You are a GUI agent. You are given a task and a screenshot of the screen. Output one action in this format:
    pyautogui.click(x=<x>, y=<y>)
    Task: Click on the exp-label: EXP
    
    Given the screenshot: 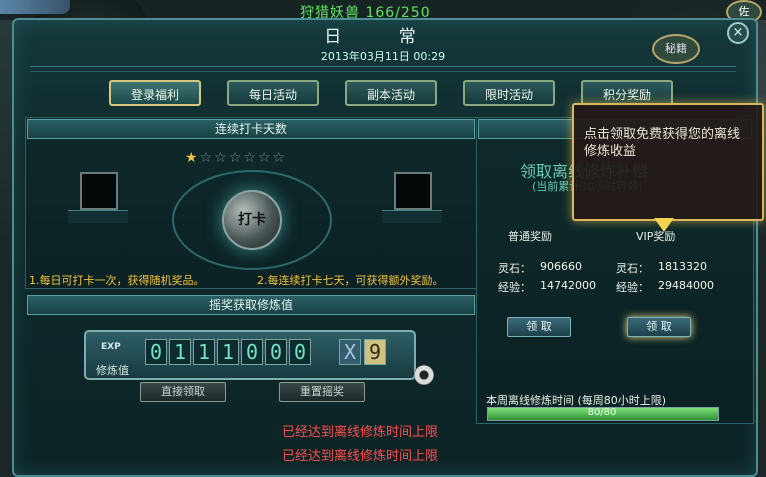 What is the action you would take?
    pyautogui.click(x=111, y=347)
    